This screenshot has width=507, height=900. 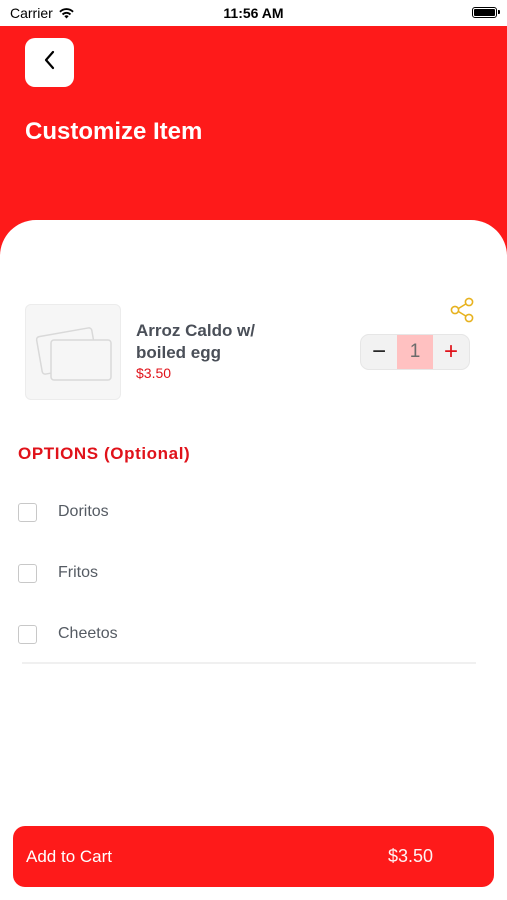 I want to click on add-to-cart-button: Add to Cart $3.50, so click(x=253, y=856).